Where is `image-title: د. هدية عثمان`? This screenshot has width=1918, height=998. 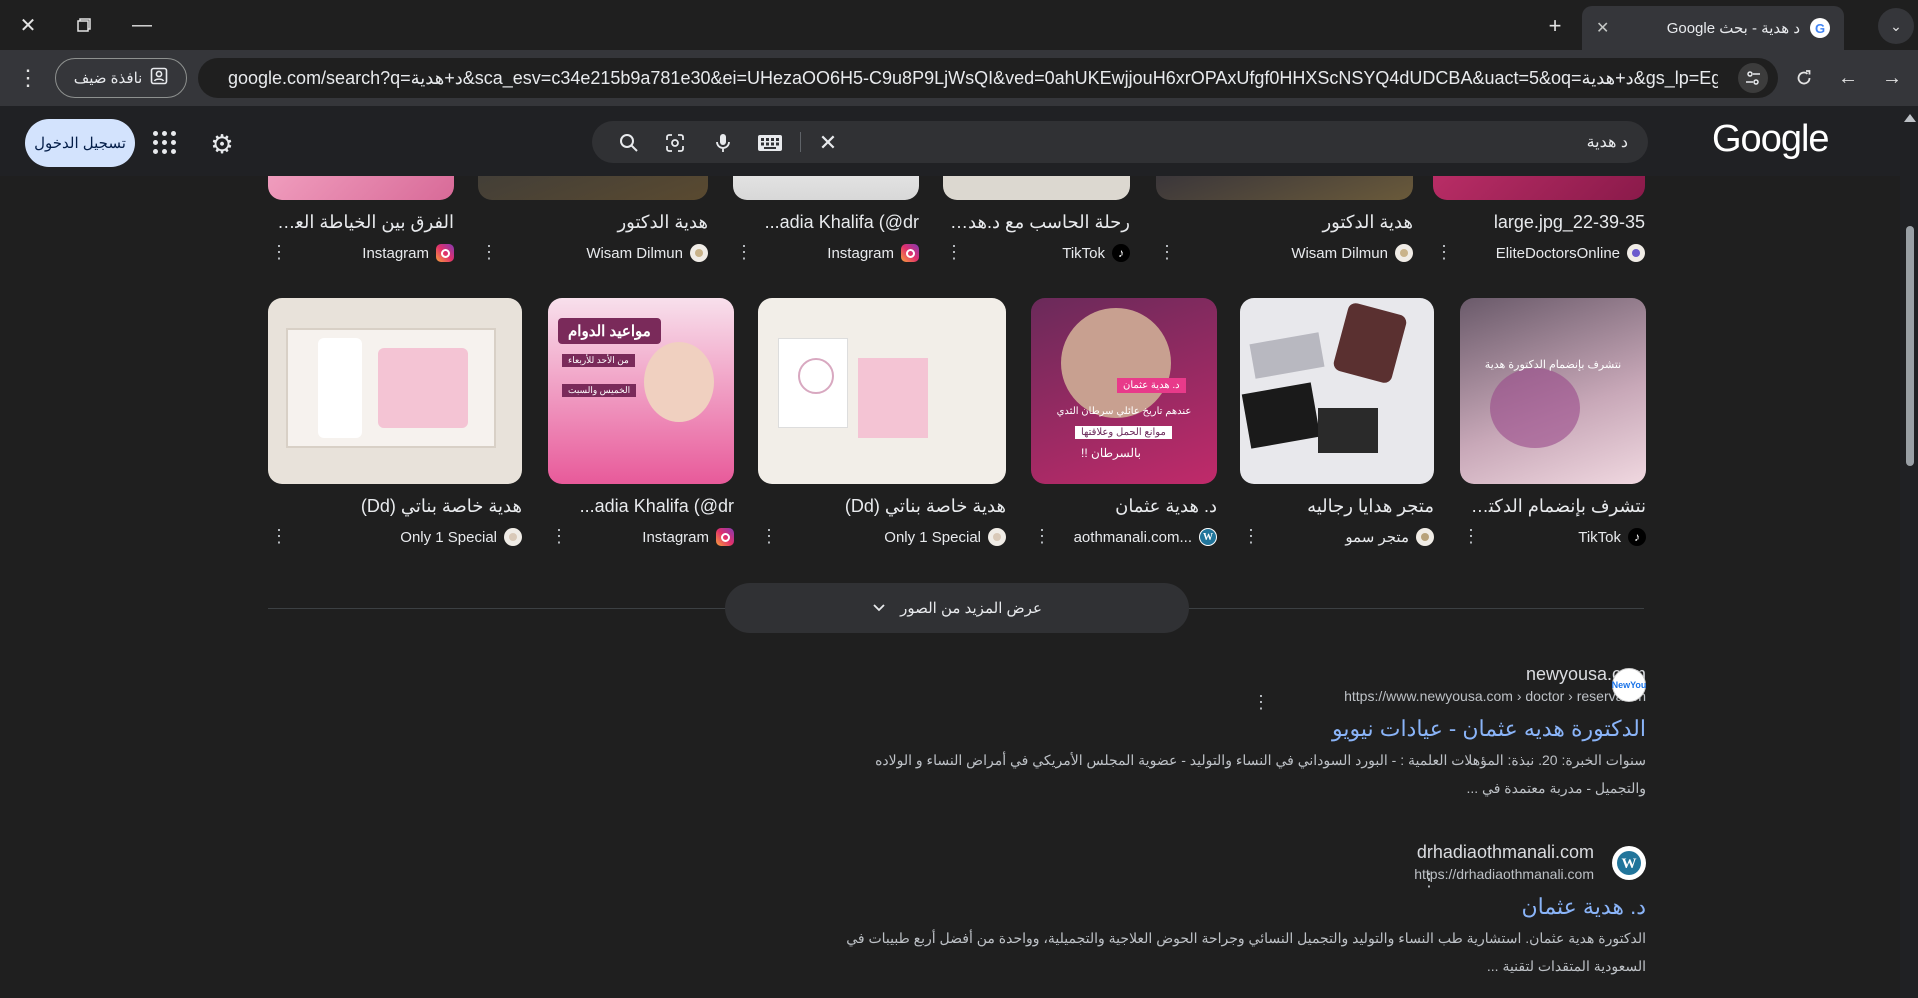
image-title: د. هدية عثمان is located at coordinates (1126, 506).